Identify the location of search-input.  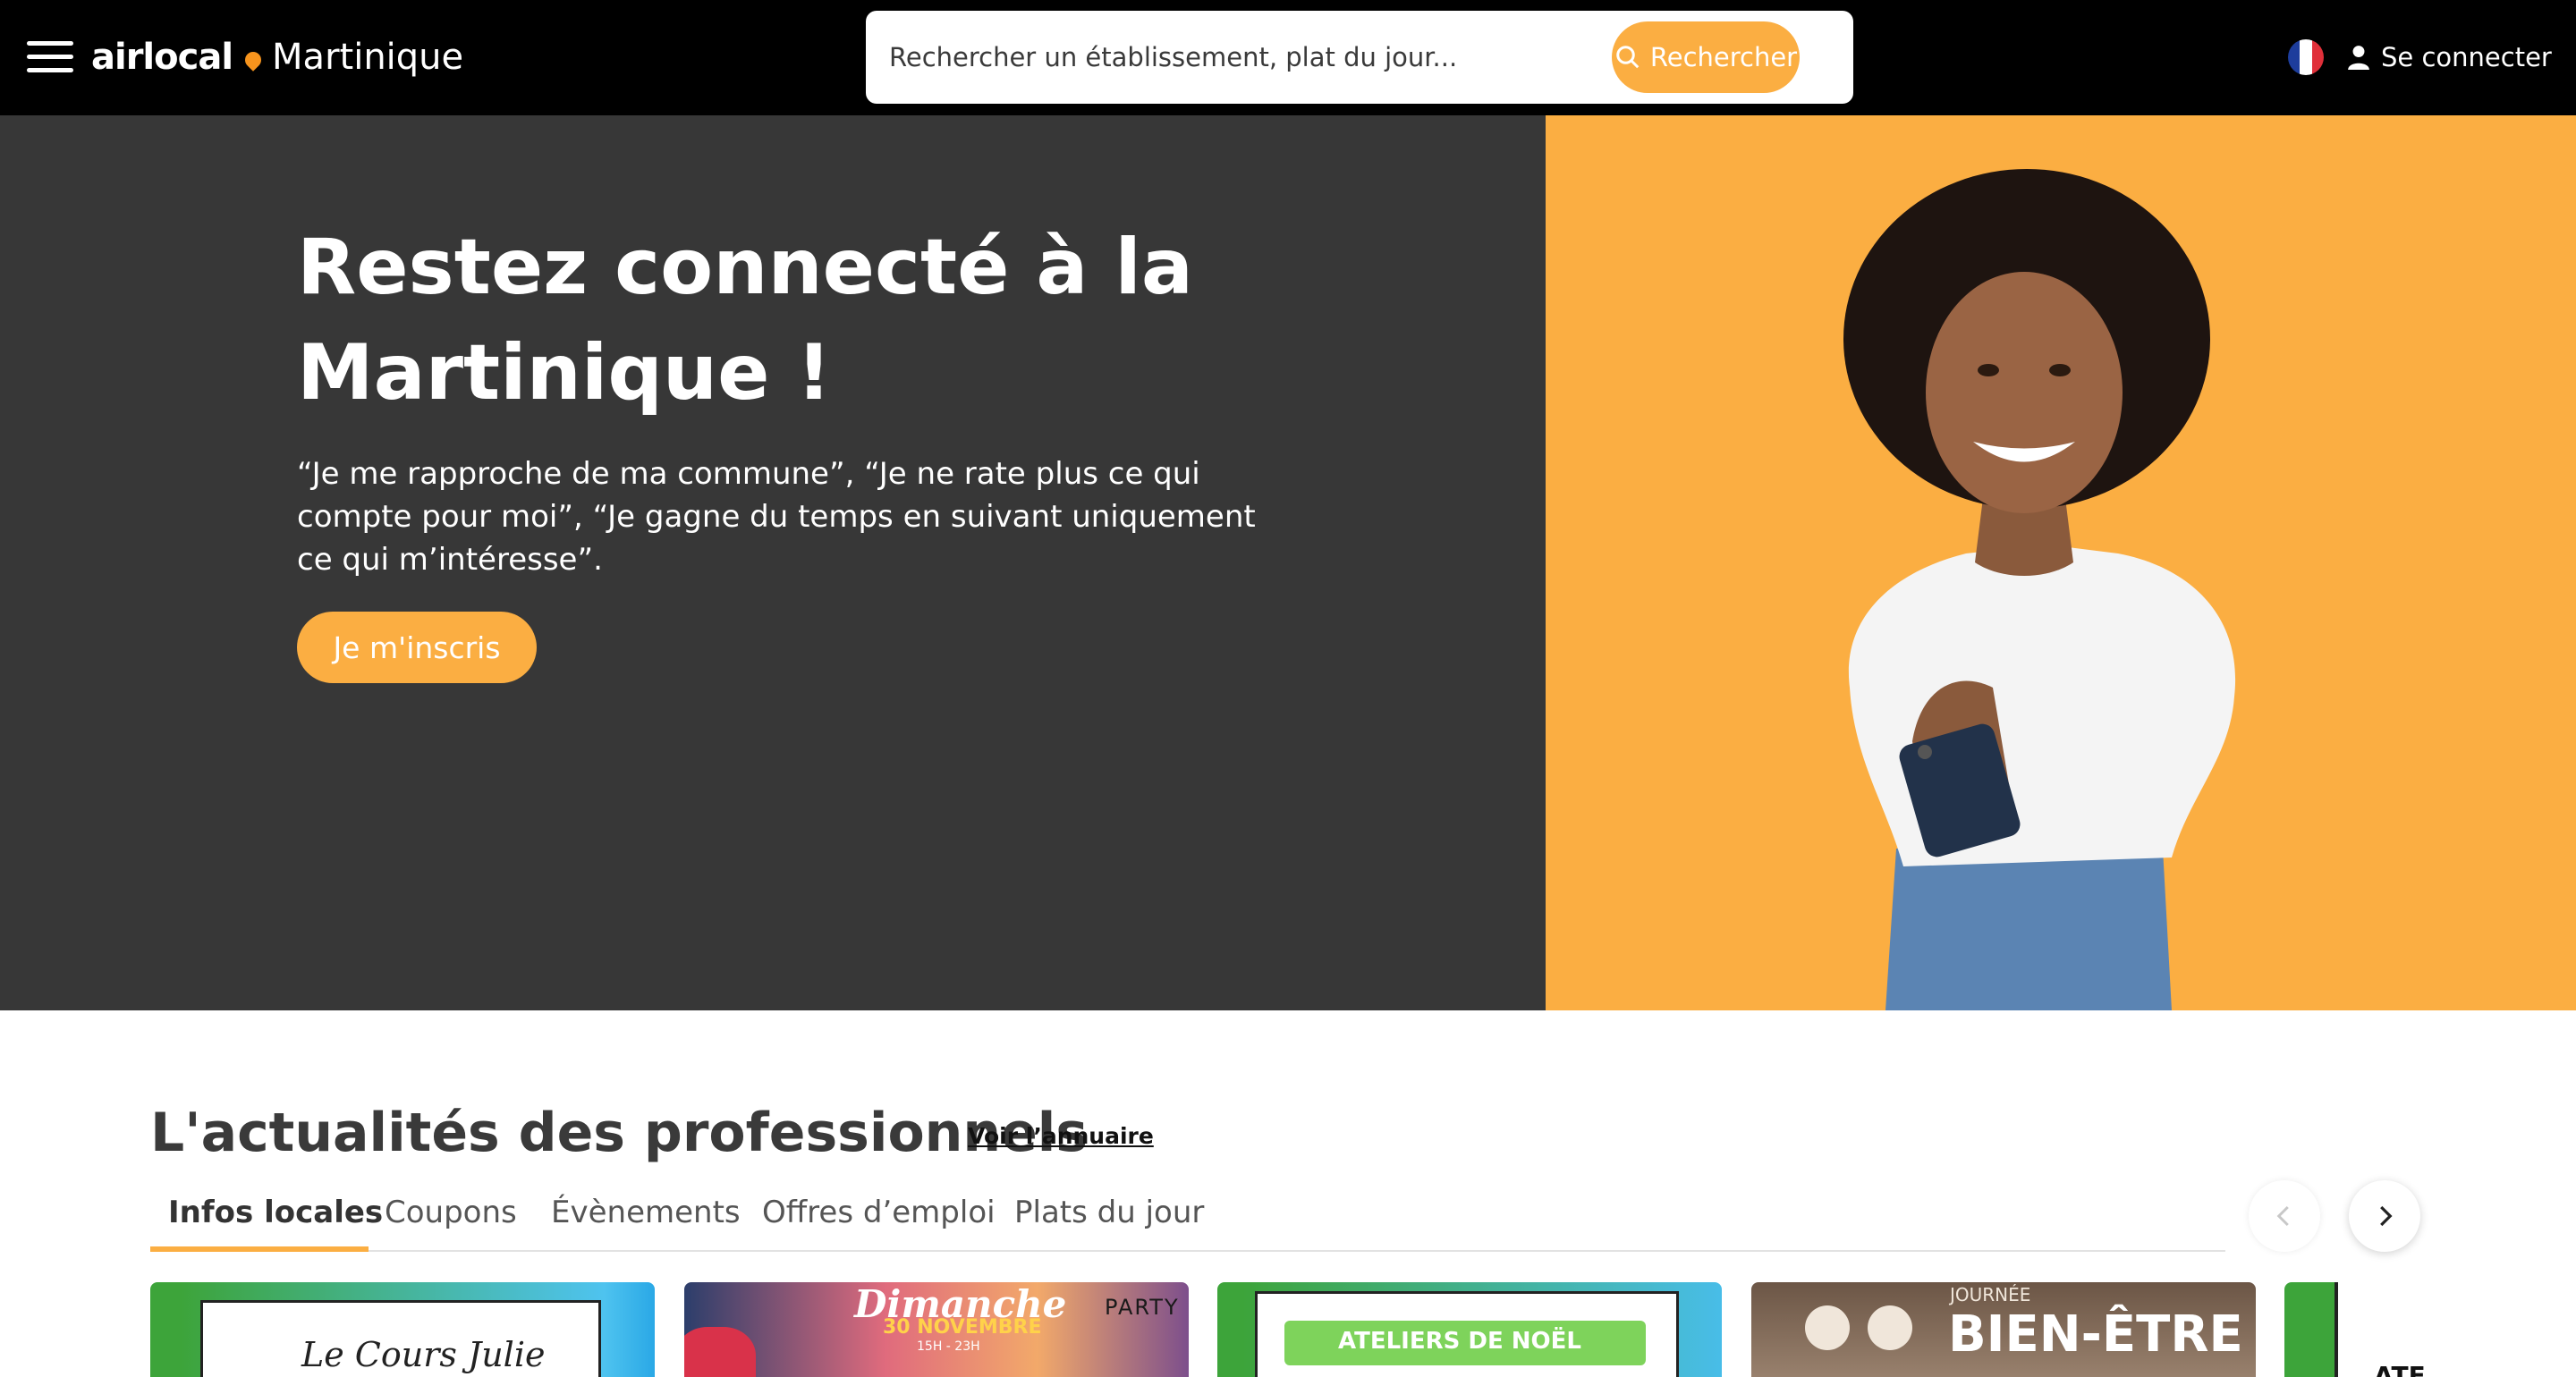
(1229, 57).